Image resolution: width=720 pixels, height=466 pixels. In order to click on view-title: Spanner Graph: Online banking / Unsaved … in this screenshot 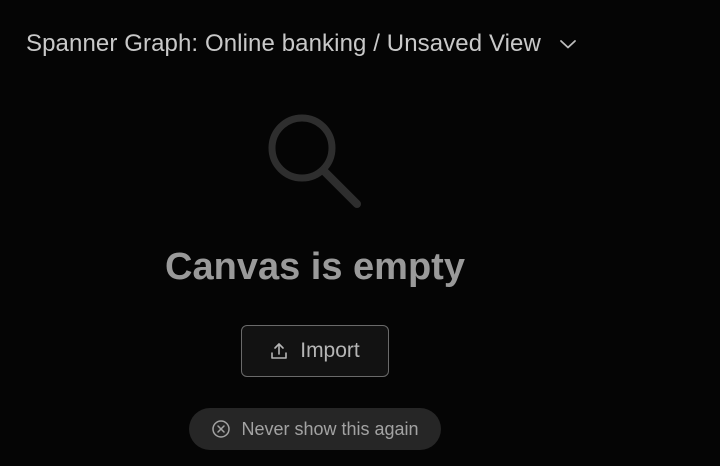, I will do `click(283, 43)`.